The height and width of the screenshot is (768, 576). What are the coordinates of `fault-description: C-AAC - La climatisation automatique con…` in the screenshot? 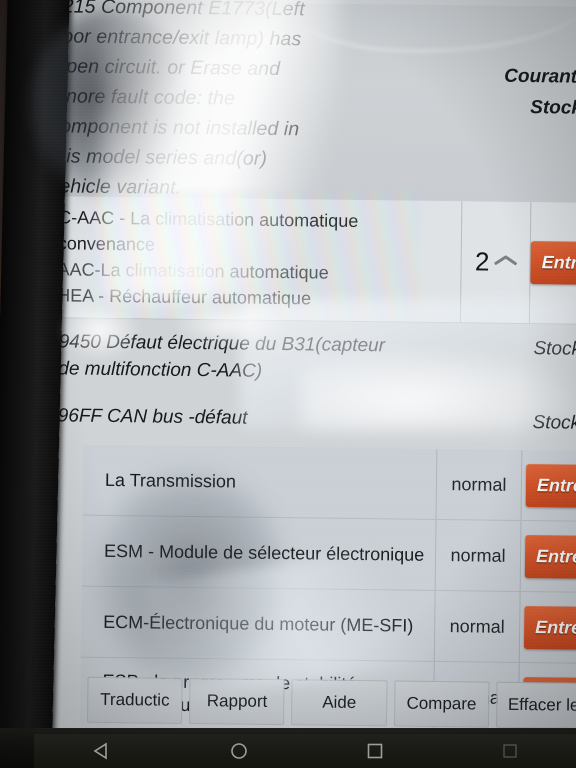 It's located at (252, 259).